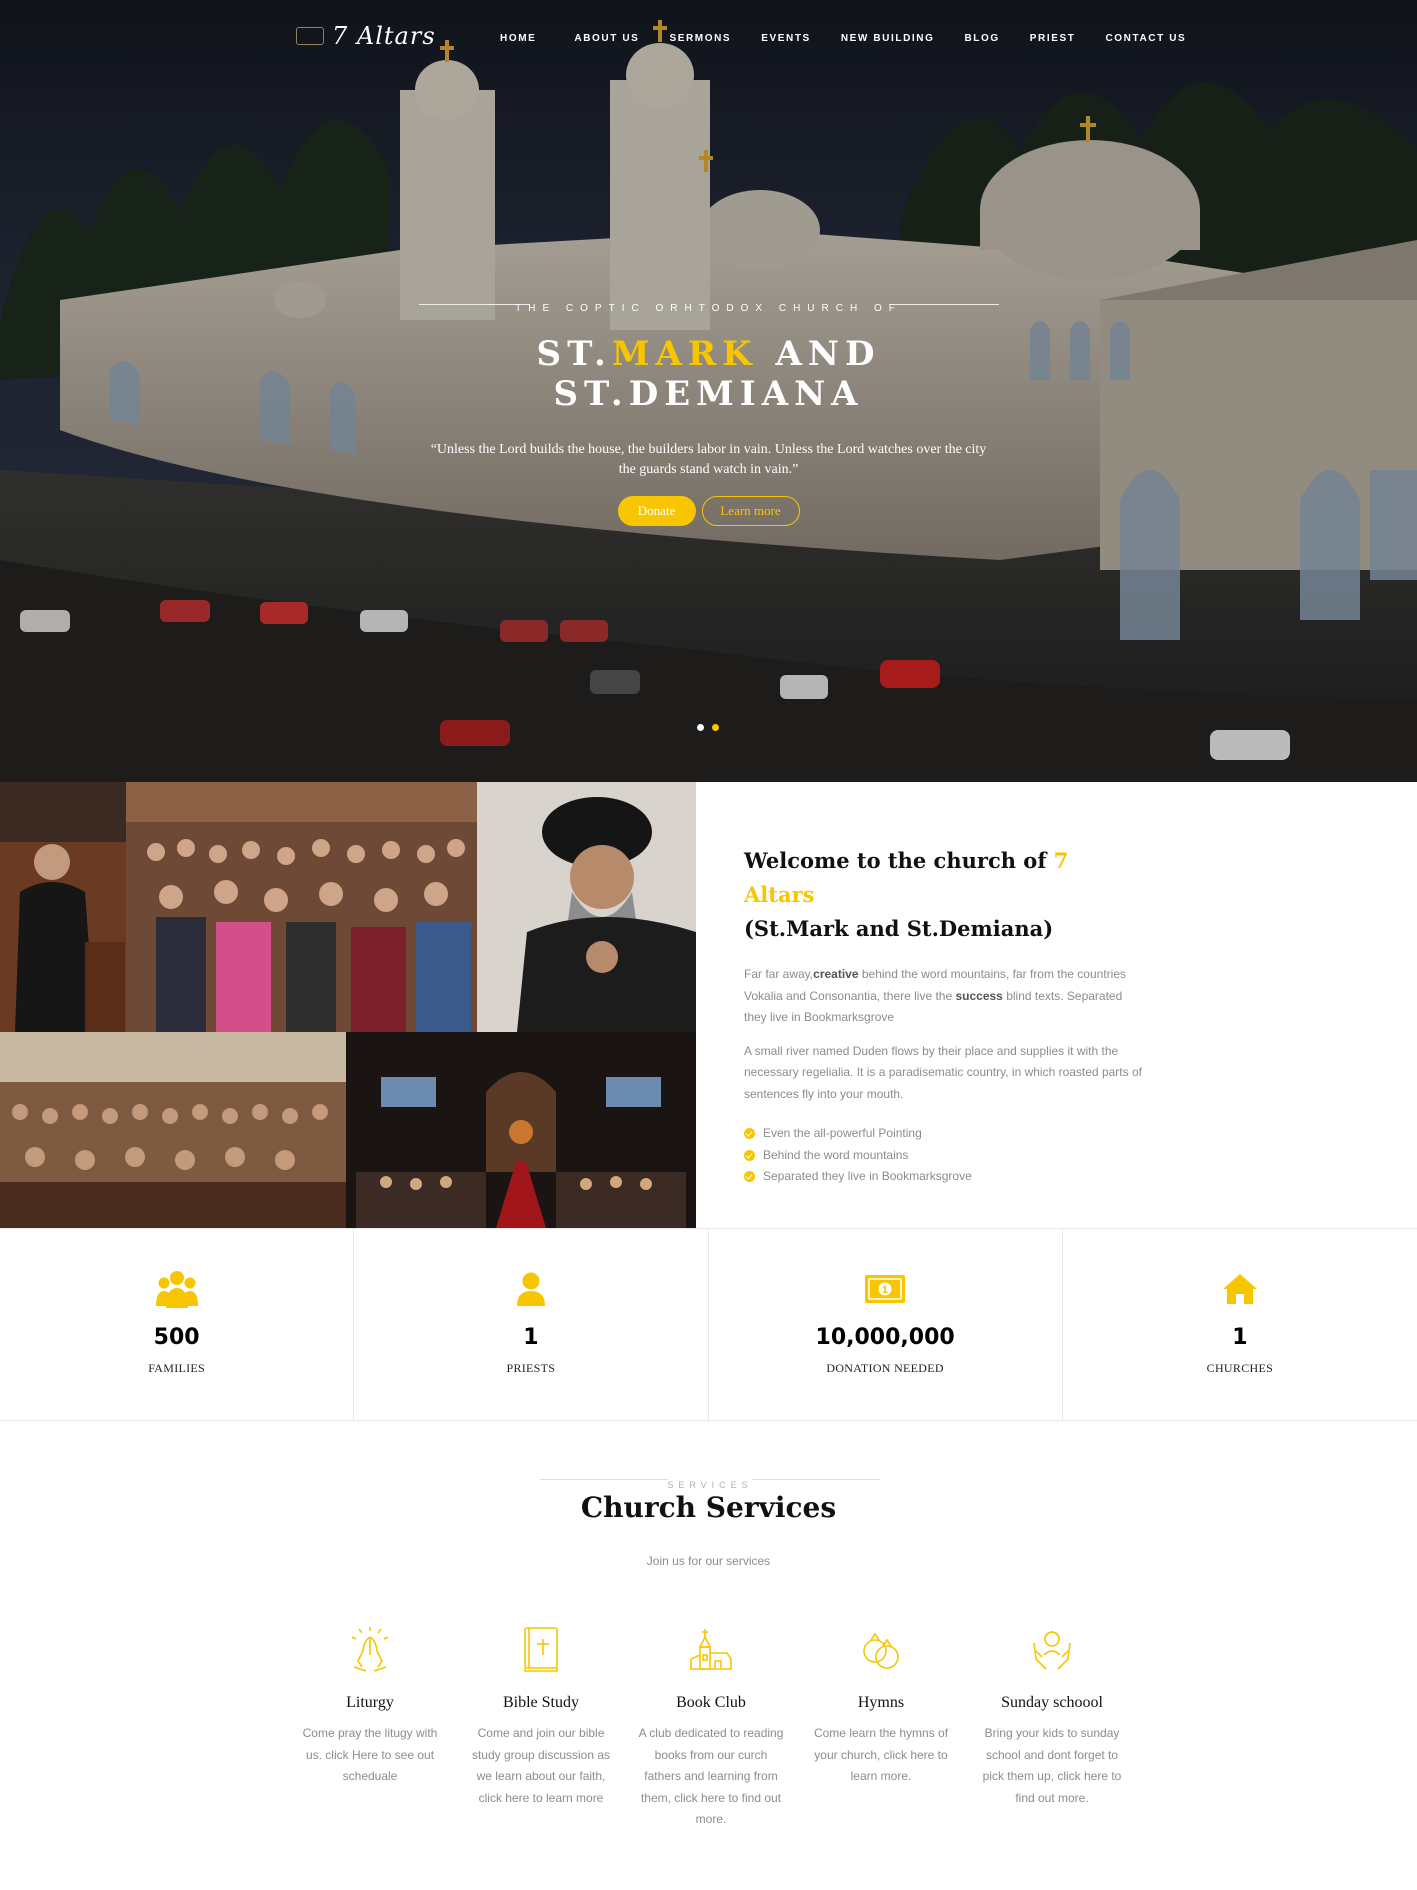 The height and width of the screenshot is (1890, 1417). What do you see at coordinates (842, 1133) in the screenshot?
I see `checklist-text: Even the all-powerful Pointing` at bounding box center [842, 1133].